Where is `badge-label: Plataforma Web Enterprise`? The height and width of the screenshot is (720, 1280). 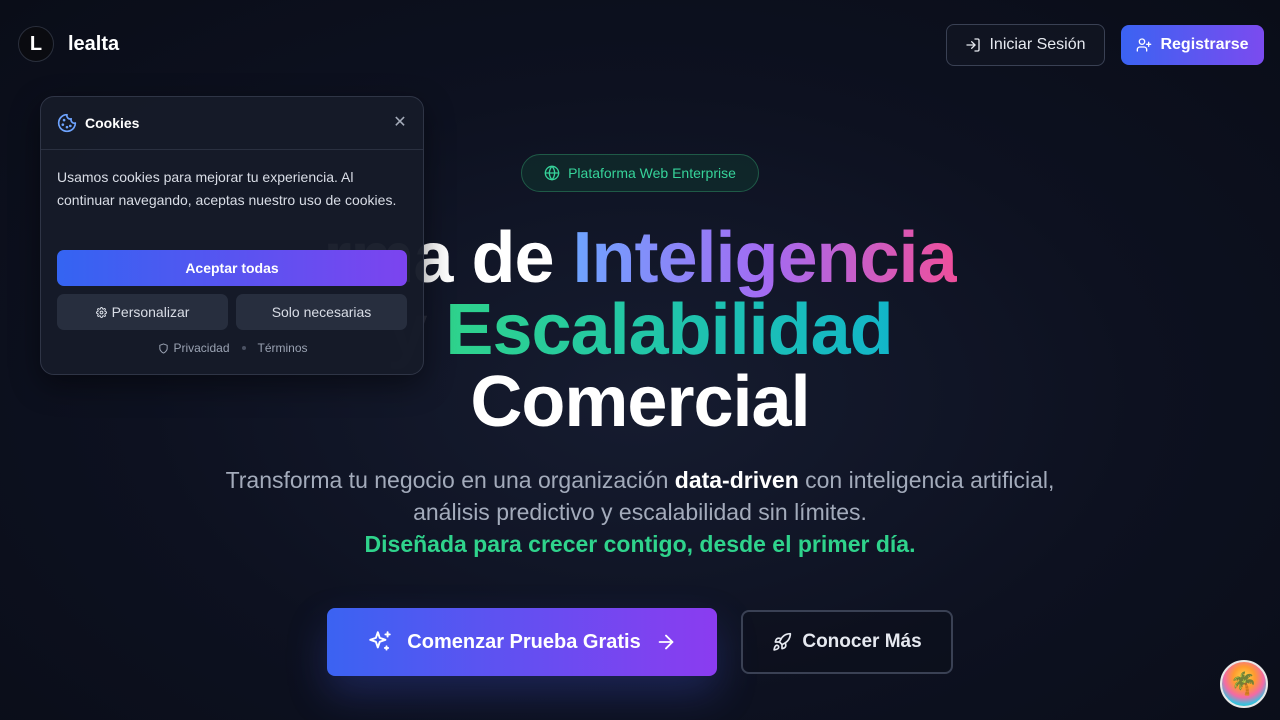
badge-label: Plataforma Web Enterprise is located at coordinates (652, 173).